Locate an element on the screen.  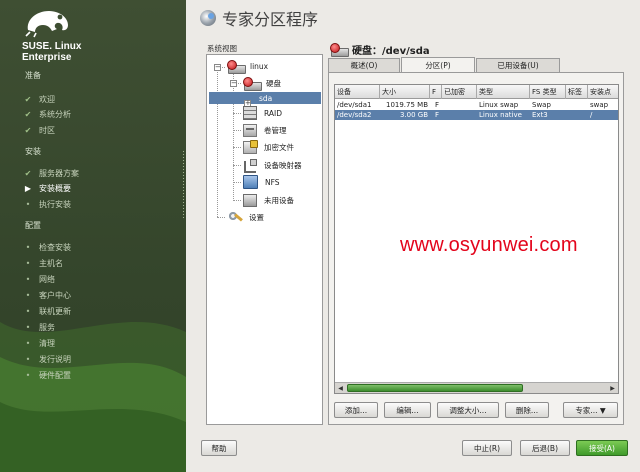
encrypted-file-icon is located at coordinates (250, 146).